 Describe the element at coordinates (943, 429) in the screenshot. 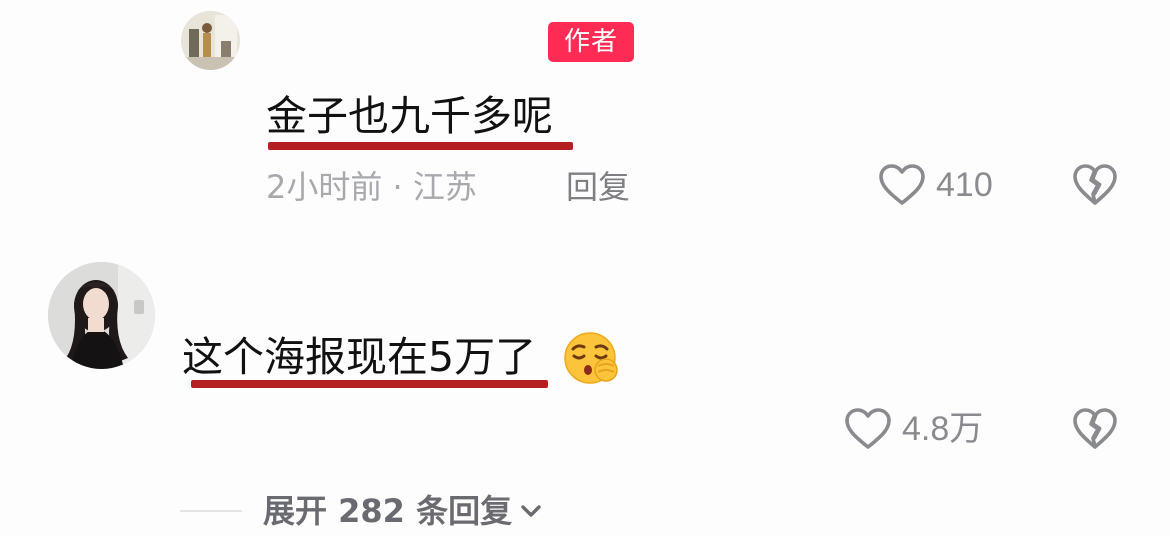

I see `like-count: 4.8万` at that location.